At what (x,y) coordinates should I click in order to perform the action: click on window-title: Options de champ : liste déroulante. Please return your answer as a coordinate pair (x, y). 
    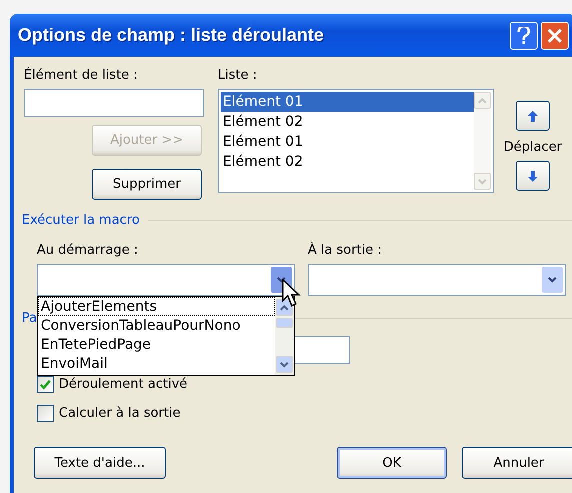
    Looking at the image, I should click on (172, 35).